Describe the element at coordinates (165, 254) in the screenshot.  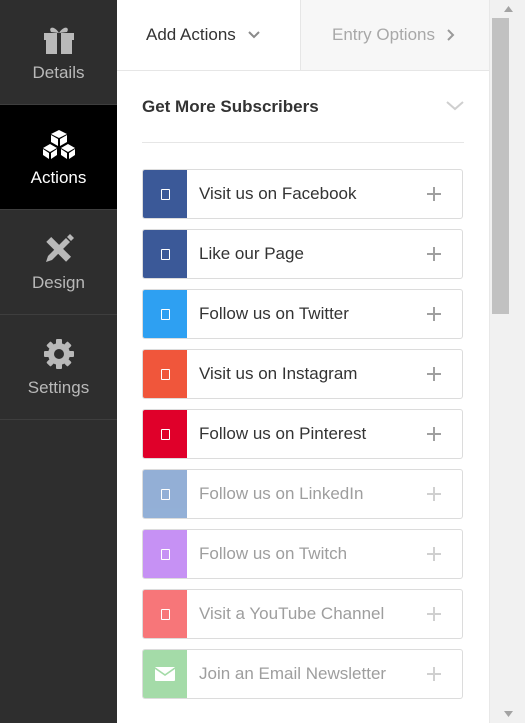
I see `facebook-like-icon` at that location.